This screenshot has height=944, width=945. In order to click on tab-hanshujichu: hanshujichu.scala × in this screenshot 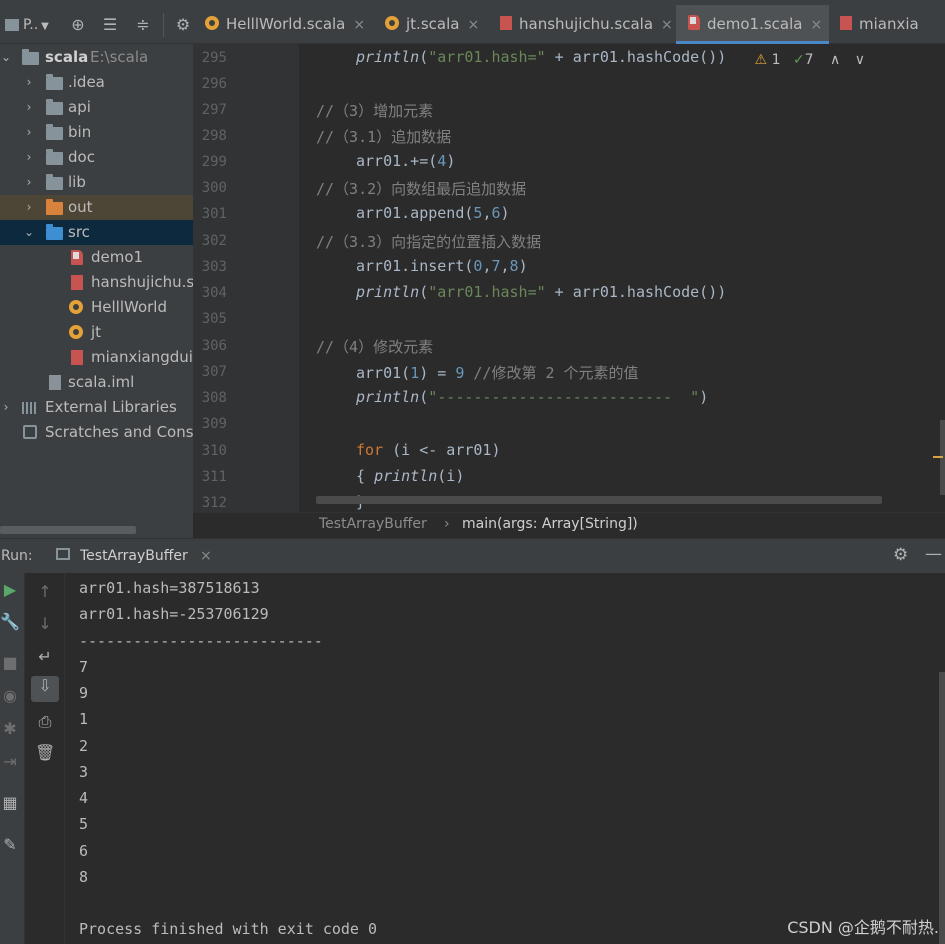, I will do `click(586, 24)`.